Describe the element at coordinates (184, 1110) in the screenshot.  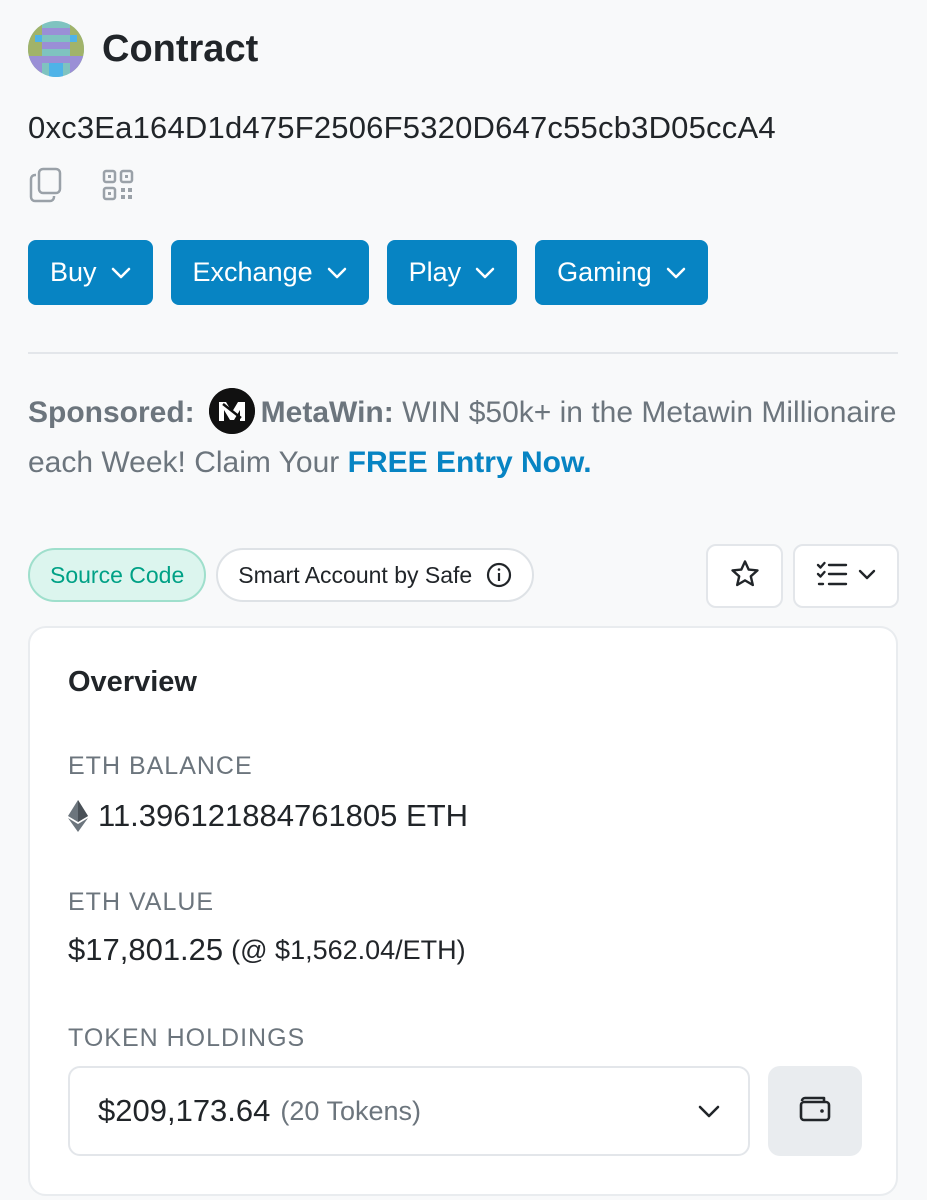
I see `token-holdings-amount: $209,173.64` at that location.